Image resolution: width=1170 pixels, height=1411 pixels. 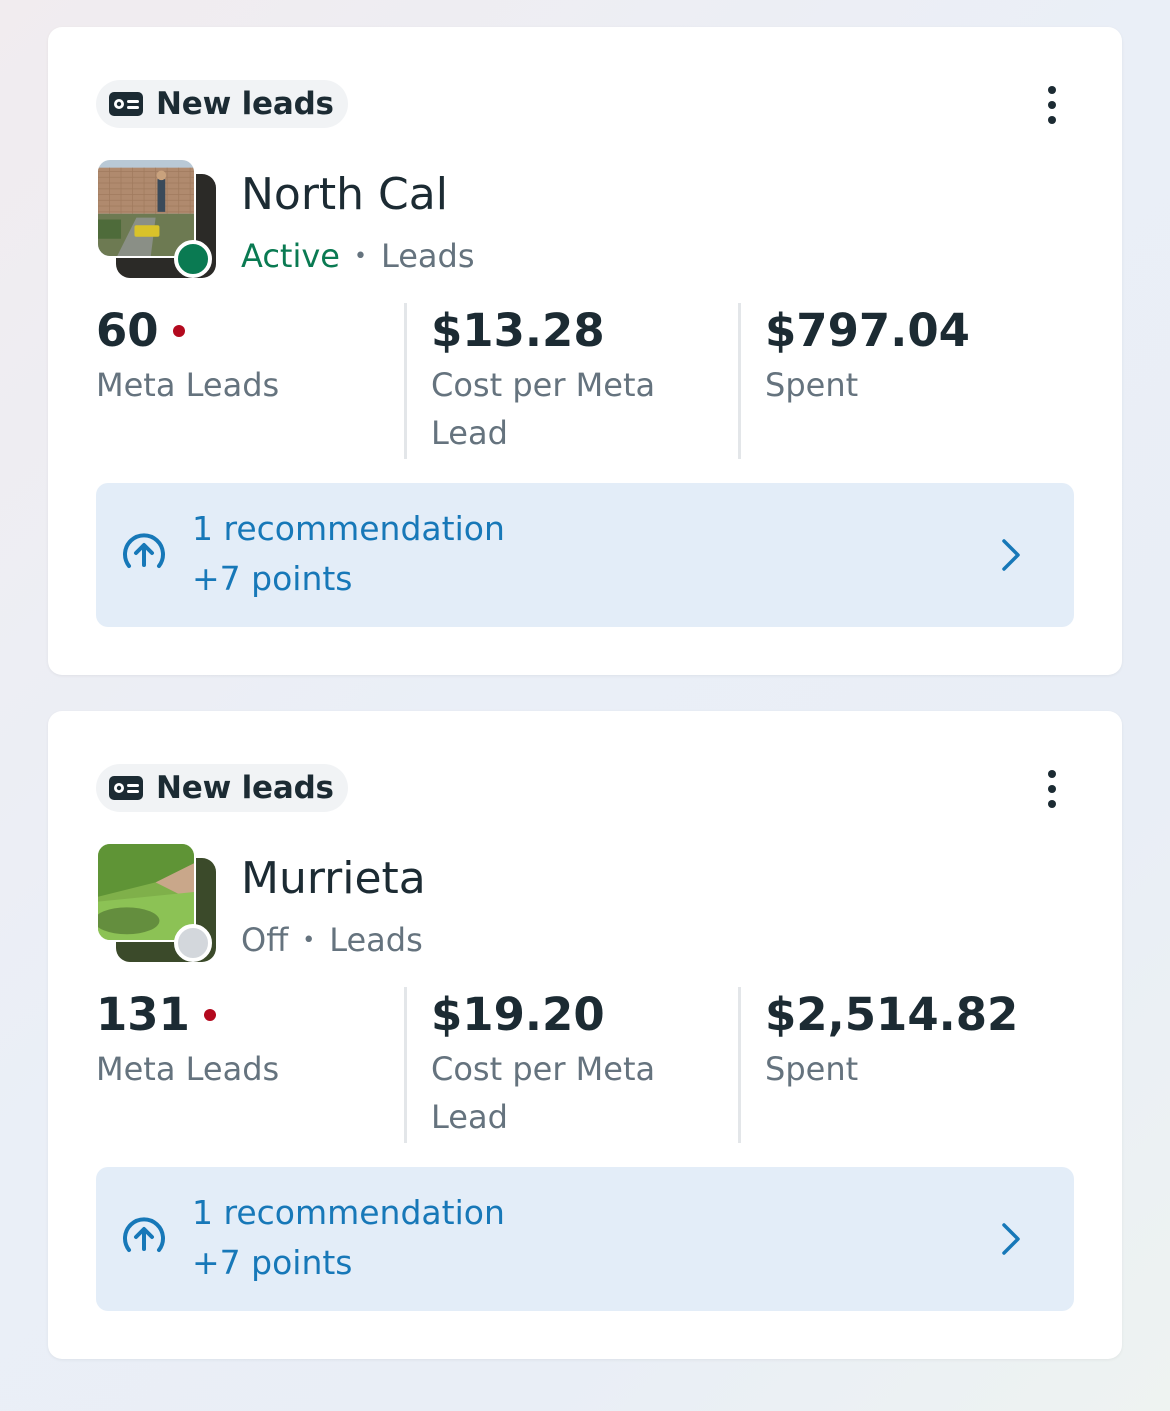 I want to click on metric-cost-per-lead: $19.20 Cost per Meta Lead, so click(x=571, y=1065).